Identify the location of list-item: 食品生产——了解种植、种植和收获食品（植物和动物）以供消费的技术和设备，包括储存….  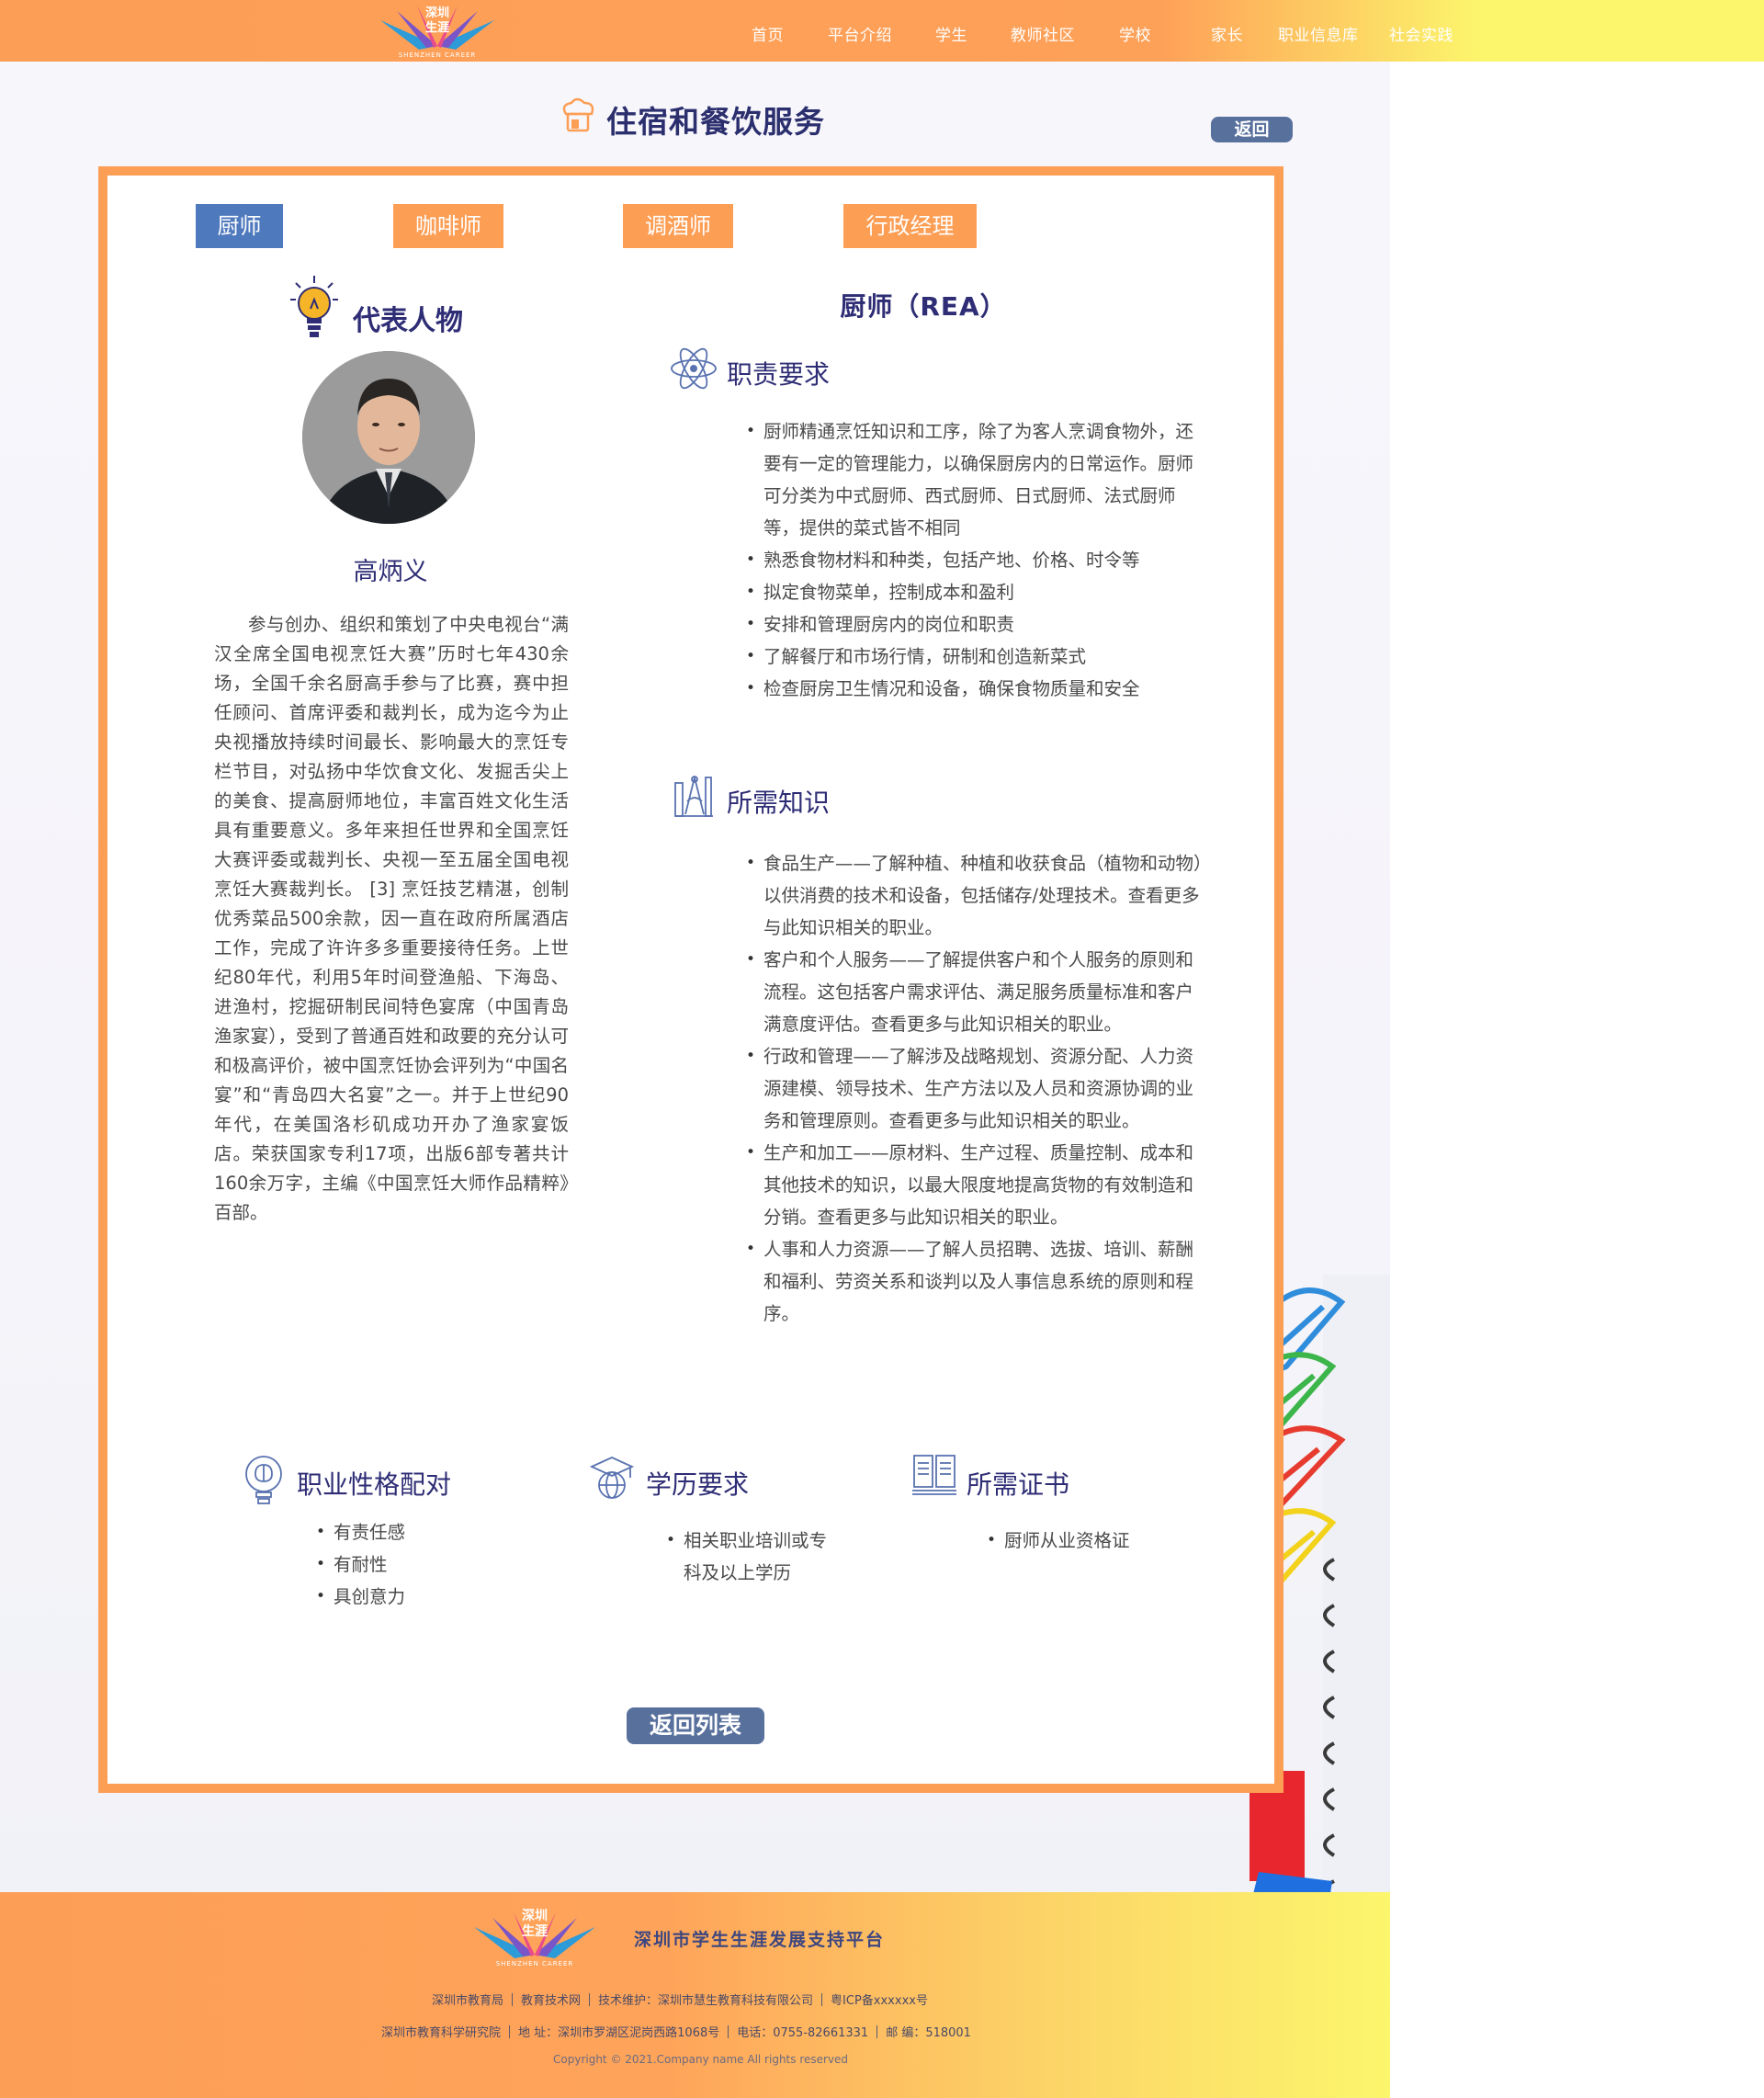
(974, 895).